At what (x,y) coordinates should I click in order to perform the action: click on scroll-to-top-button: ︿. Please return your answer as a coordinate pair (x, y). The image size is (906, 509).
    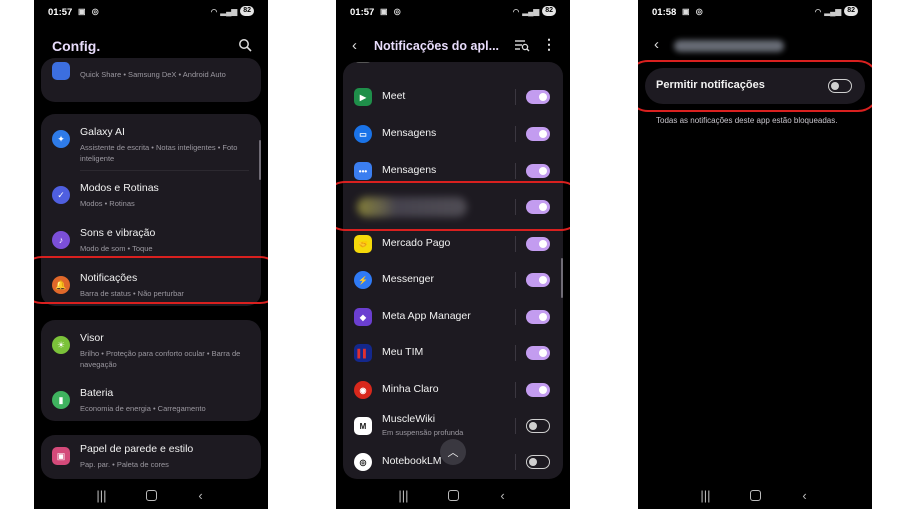
    Looking at the image, I should click on (453, 452).